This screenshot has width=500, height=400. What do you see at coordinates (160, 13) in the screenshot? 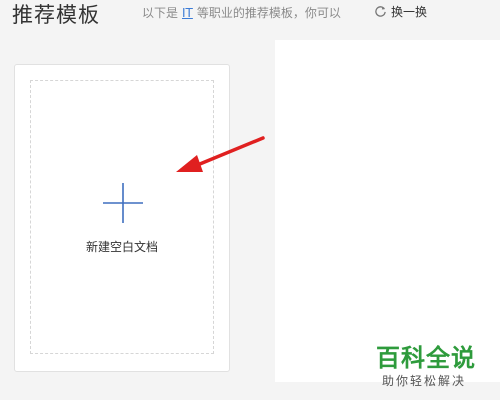
I see `description-prefix: 以下是` at bounding box center [160, 13].